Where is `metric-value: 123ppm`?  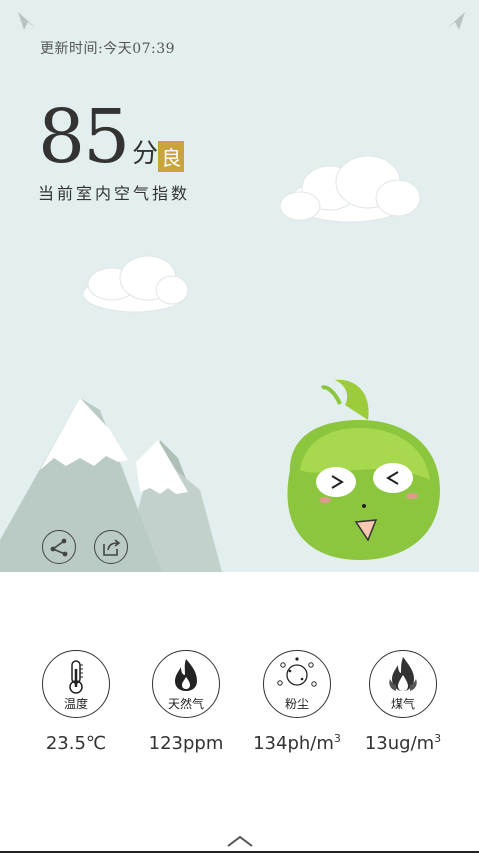 metric-value: 123ppm is located at coordinates (186, 743).